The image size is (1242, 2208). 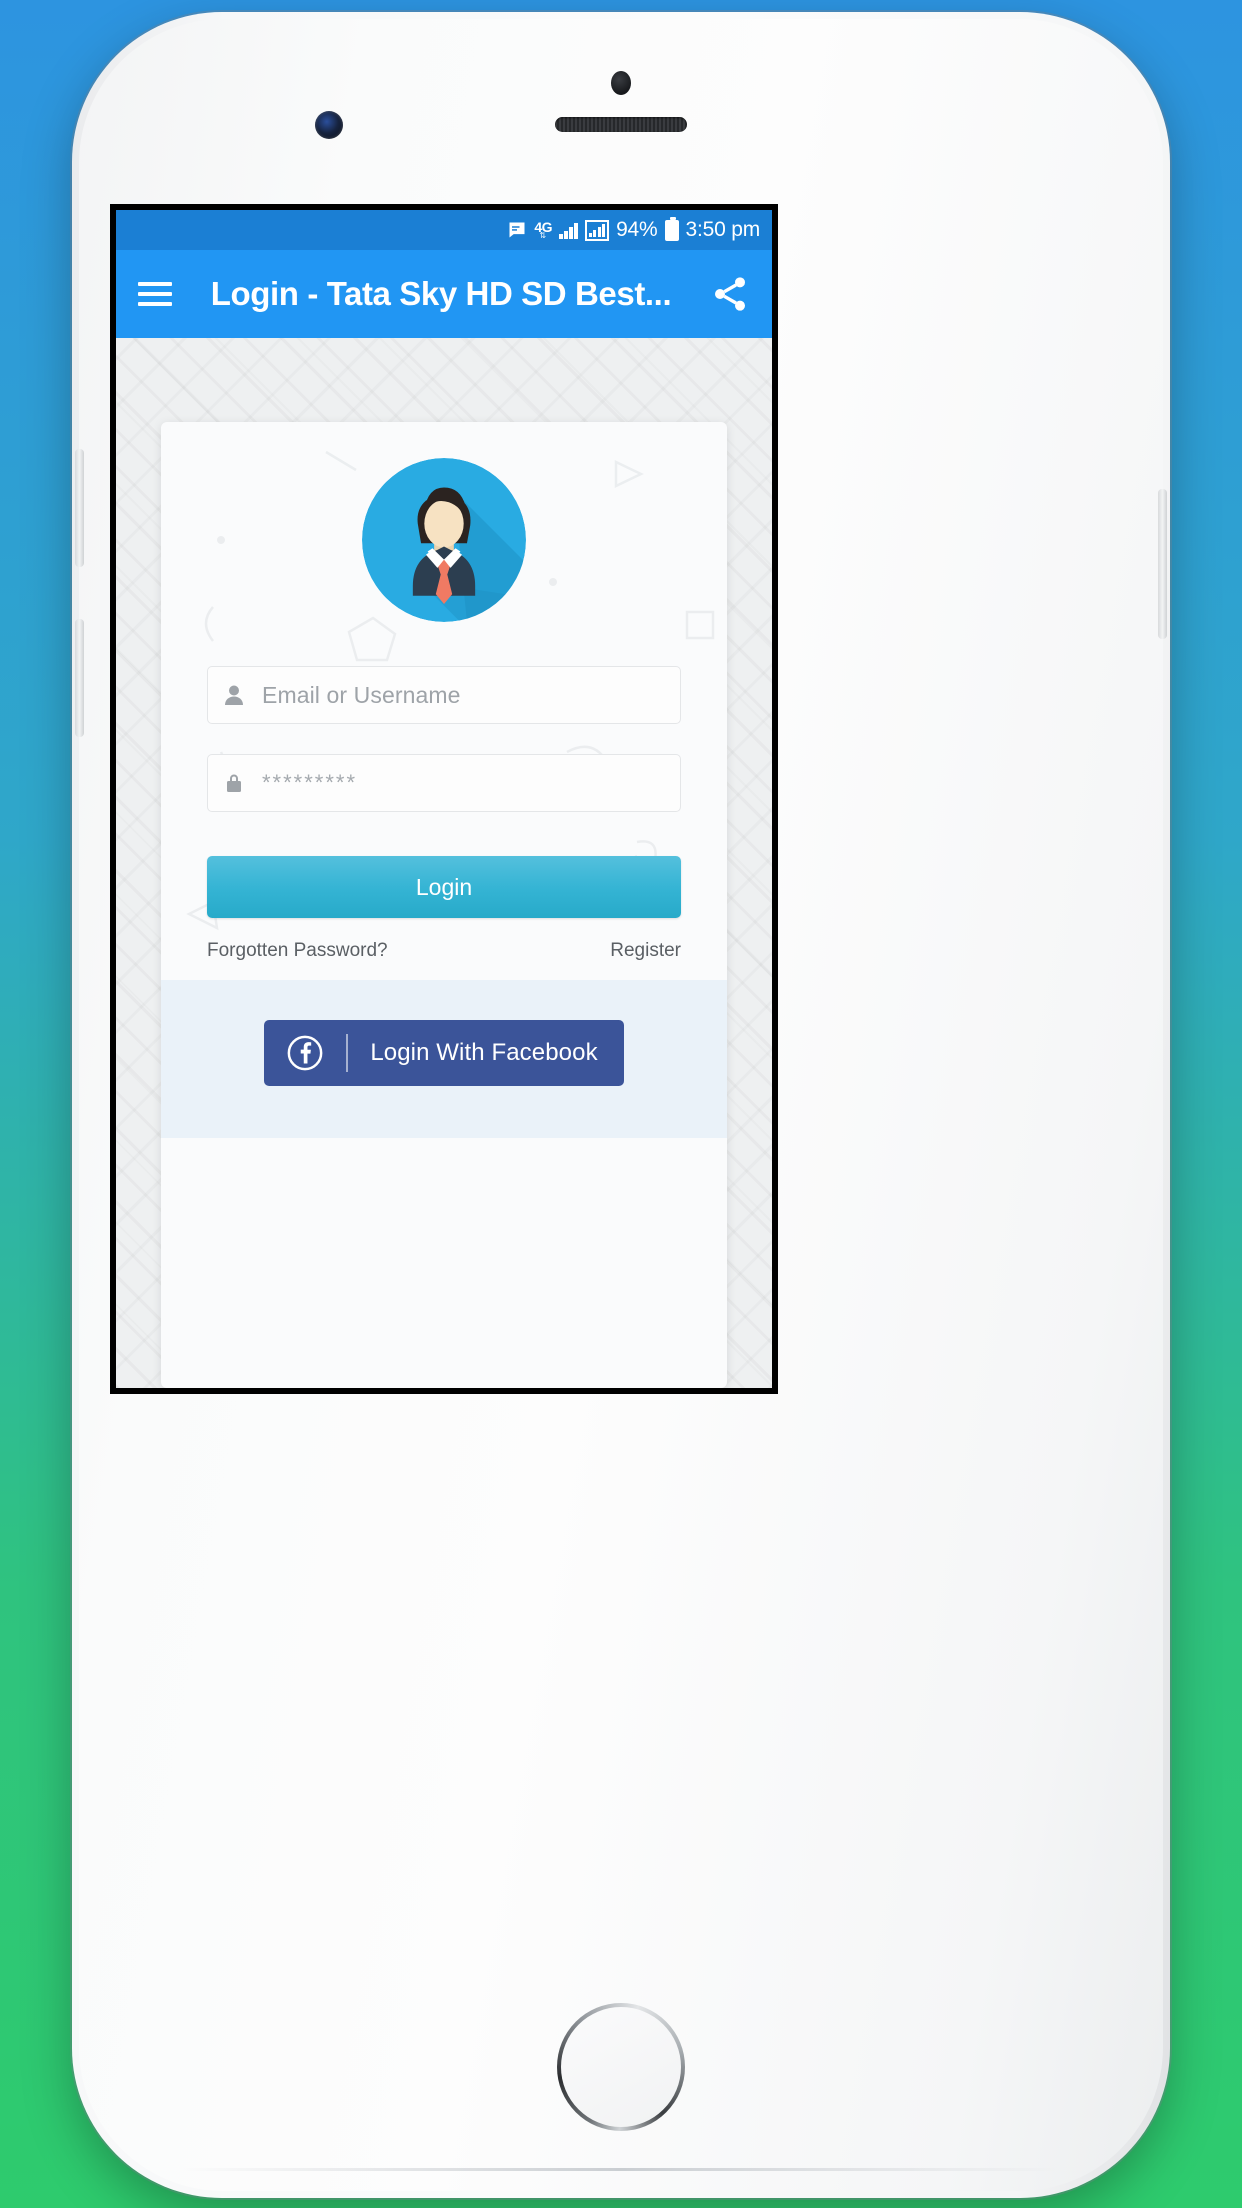 I want to click on home-button-ring, so click(x=621, y=2067).